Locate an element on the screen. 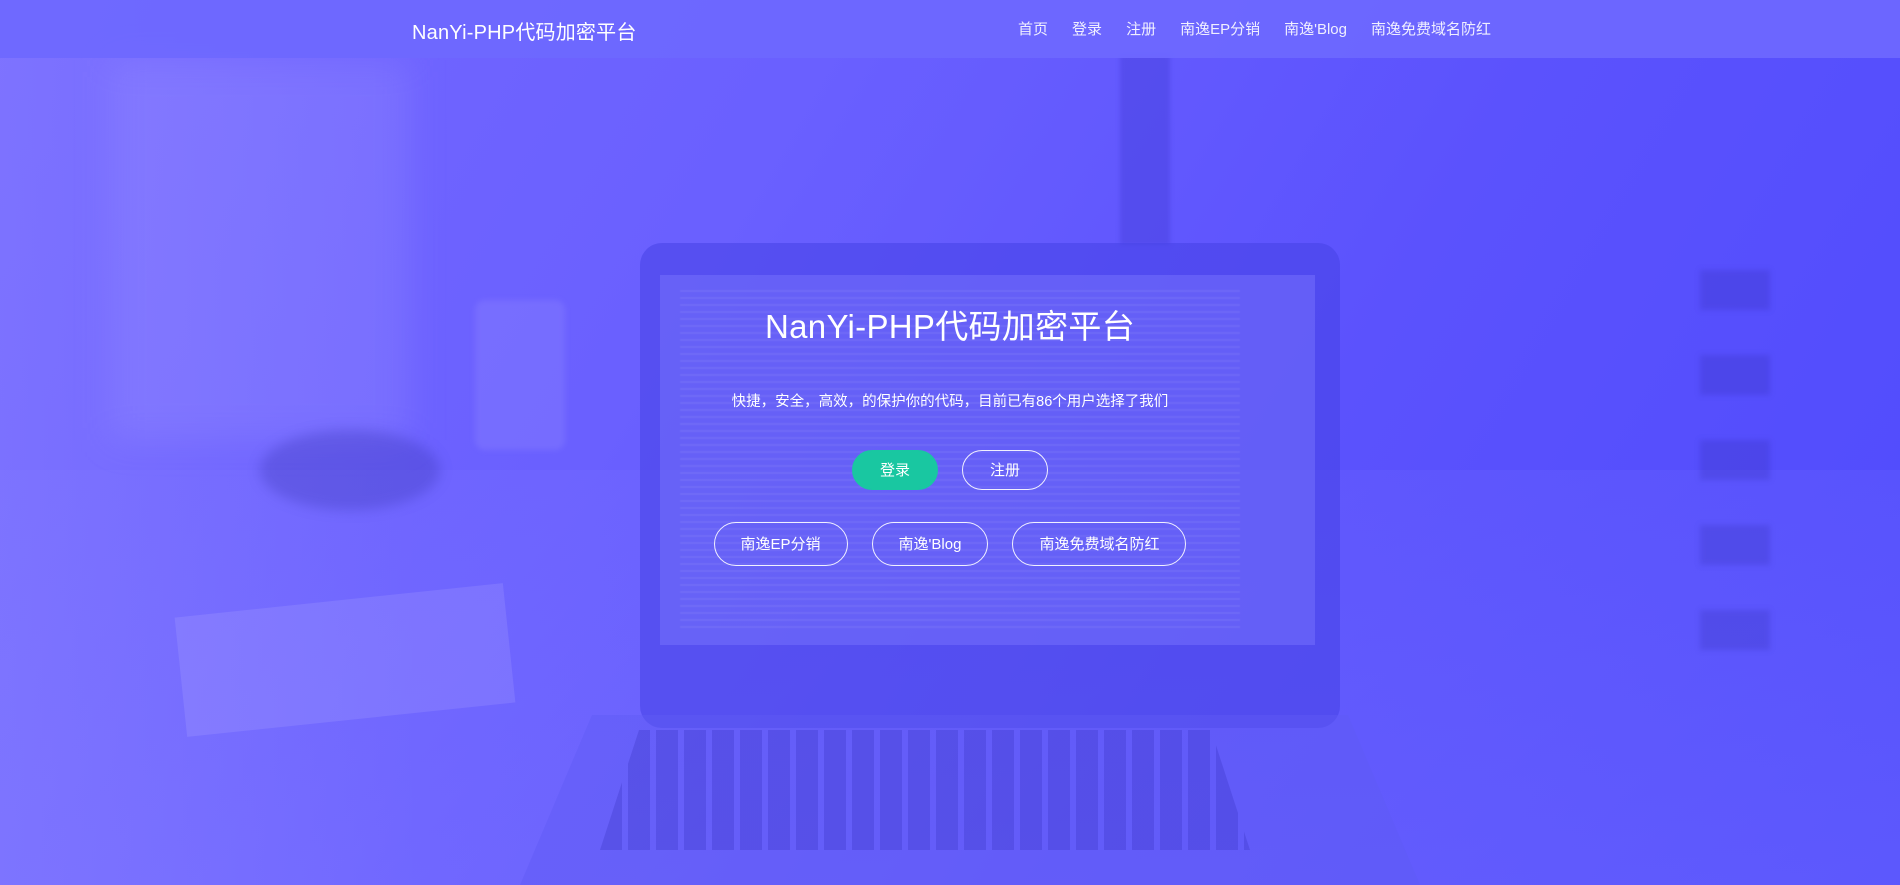 The height and width of the screenshot is (885, 1900). ep-distribution-button: 南逸EP分销 is located at coordinates (780, 544).